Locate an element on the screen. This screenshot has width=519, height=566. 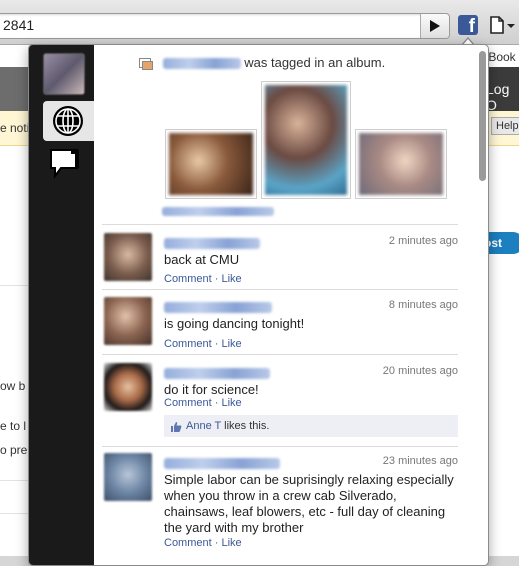
feed-story: 2 minutes ago back at CMU Comment · Like is located at coordinates (280, 259).